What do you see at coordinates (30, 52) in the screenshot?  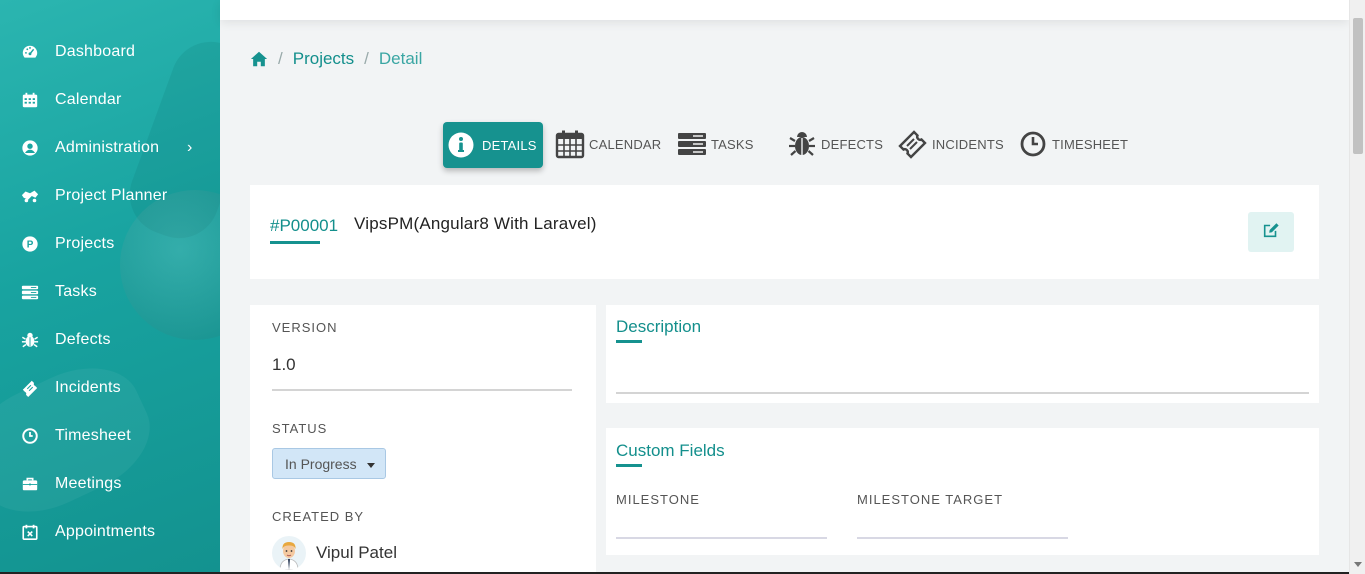 I see `dashboard-icon` at bounding box center [30, 52].